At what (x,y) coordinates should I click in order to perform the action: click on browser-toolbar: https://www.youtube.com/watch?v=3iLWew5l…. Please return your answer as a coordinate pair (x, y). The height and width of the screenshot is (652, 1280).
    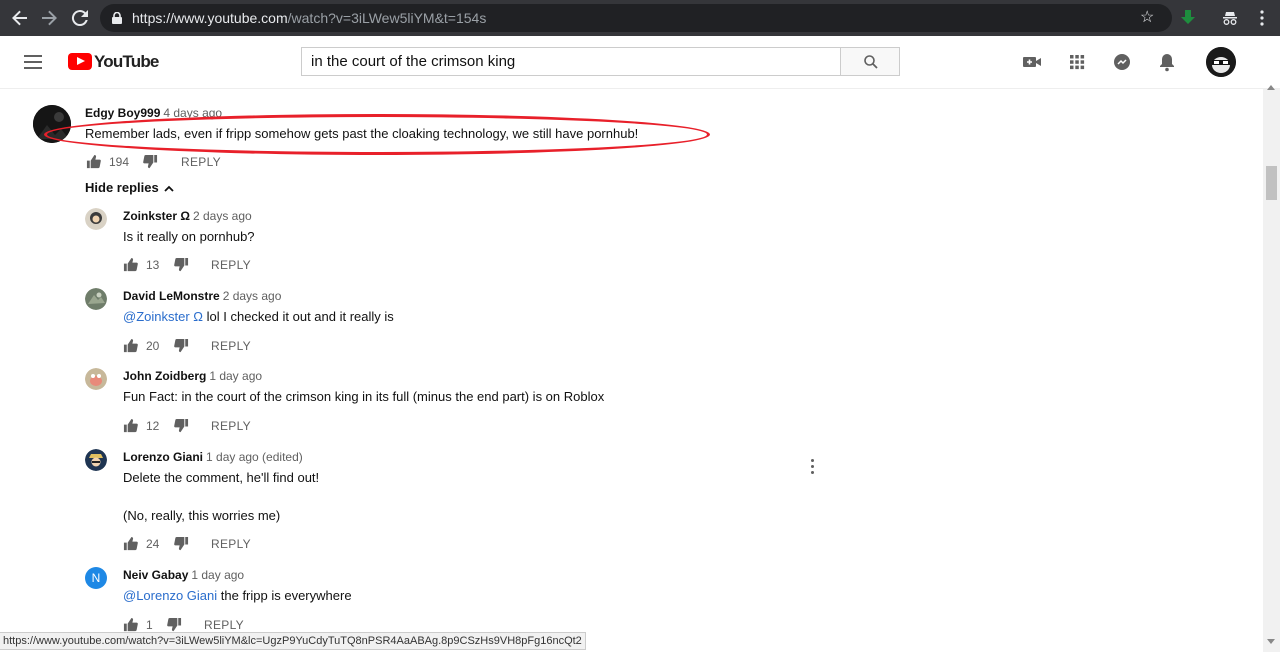
    Looking at the image, I should click on (640, 18).